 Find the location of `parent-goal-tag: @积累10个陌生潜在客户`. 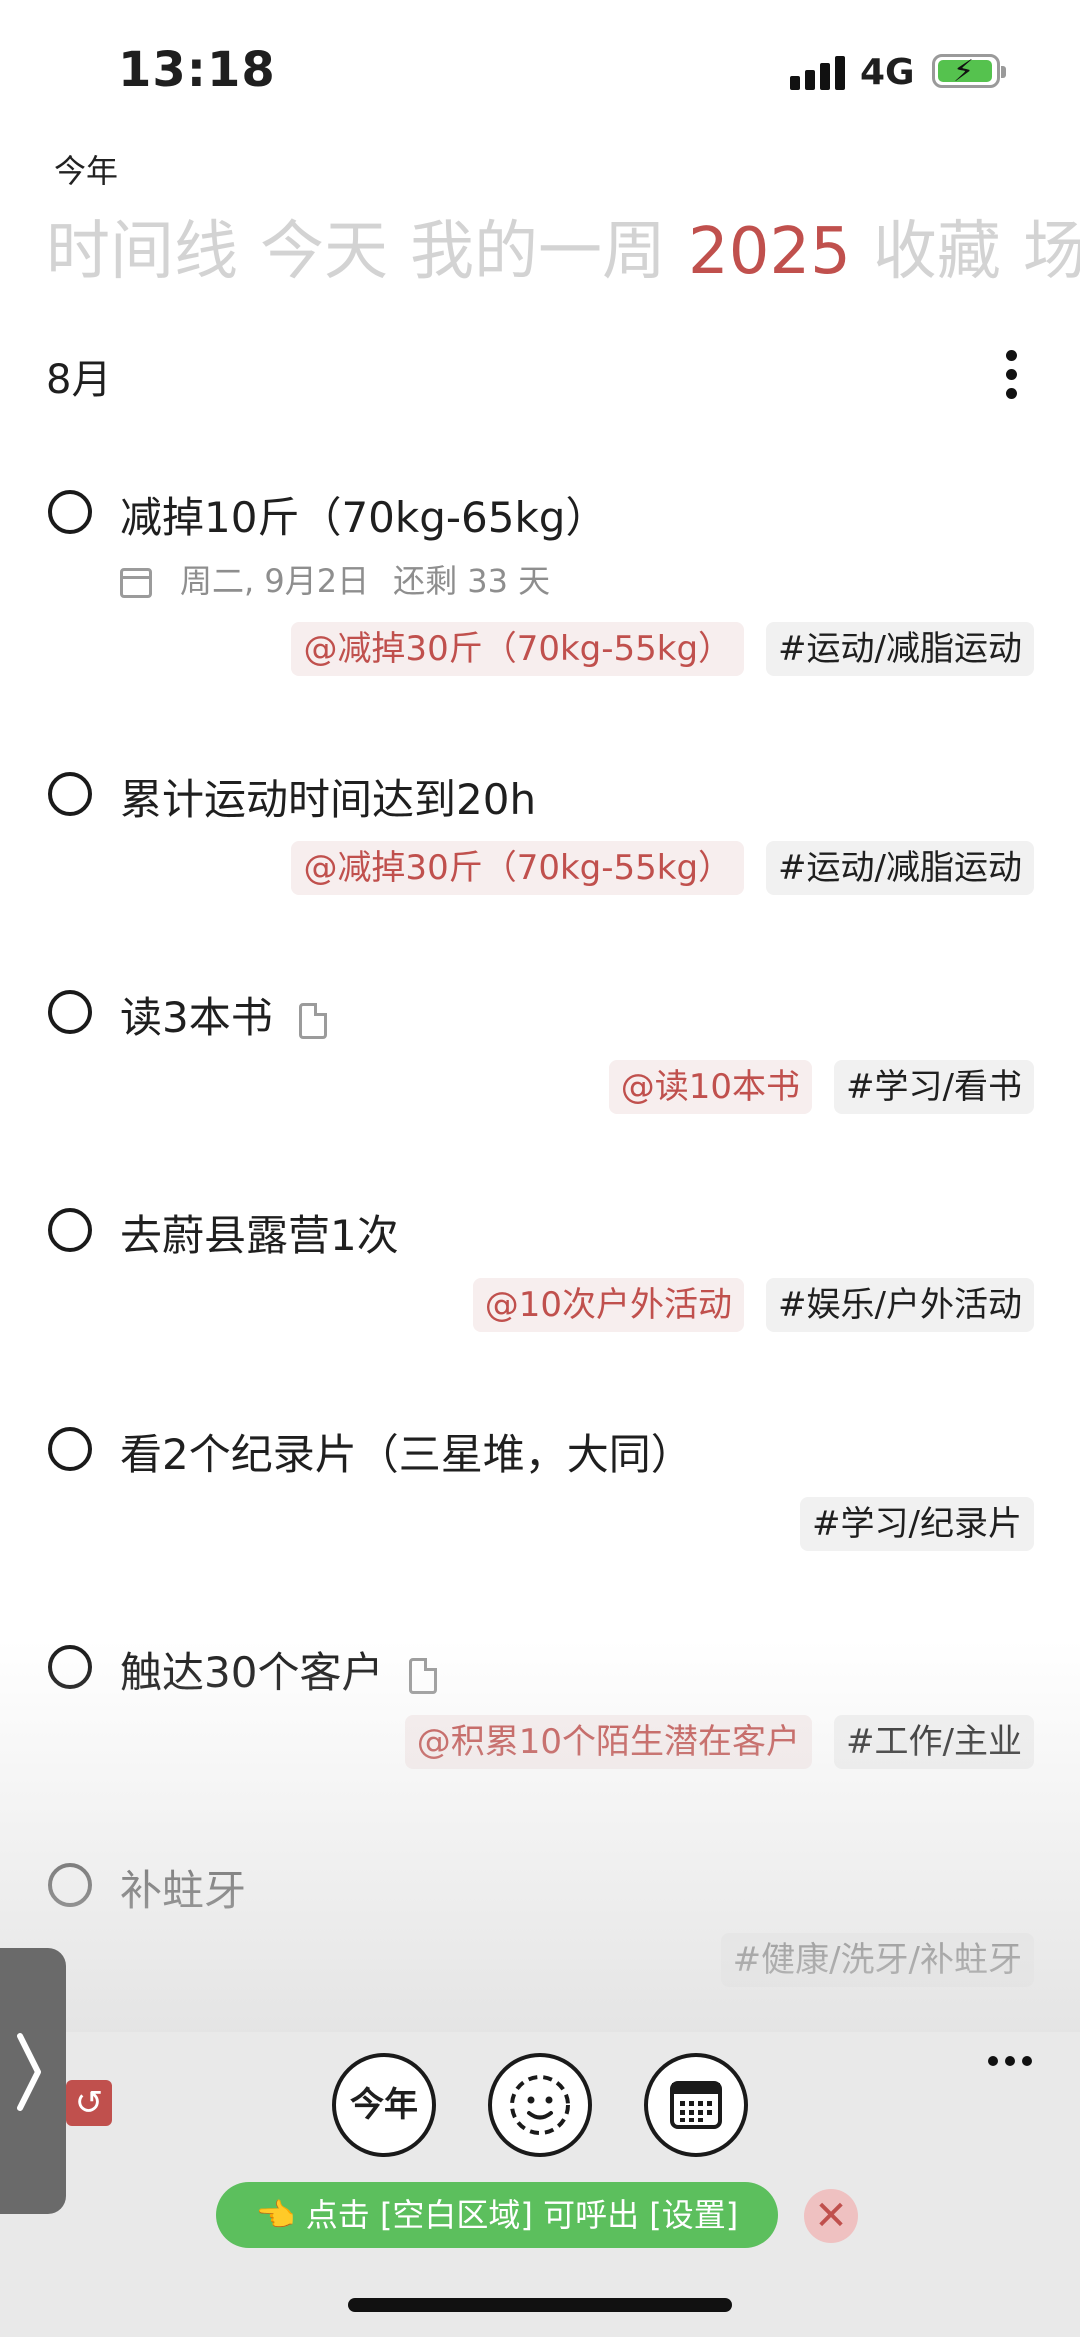

parent-goal-tag: @积累10个陌生潜在客户 is located at coordinates (608, 1742).